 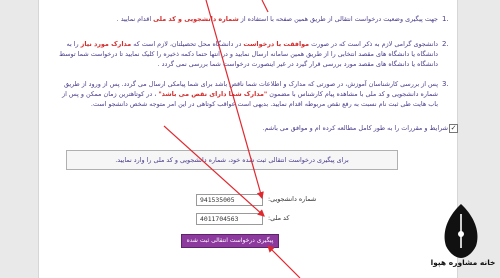 I want to click on student-number-label: شماره دانشجویی:, so click(x=292, y=199).